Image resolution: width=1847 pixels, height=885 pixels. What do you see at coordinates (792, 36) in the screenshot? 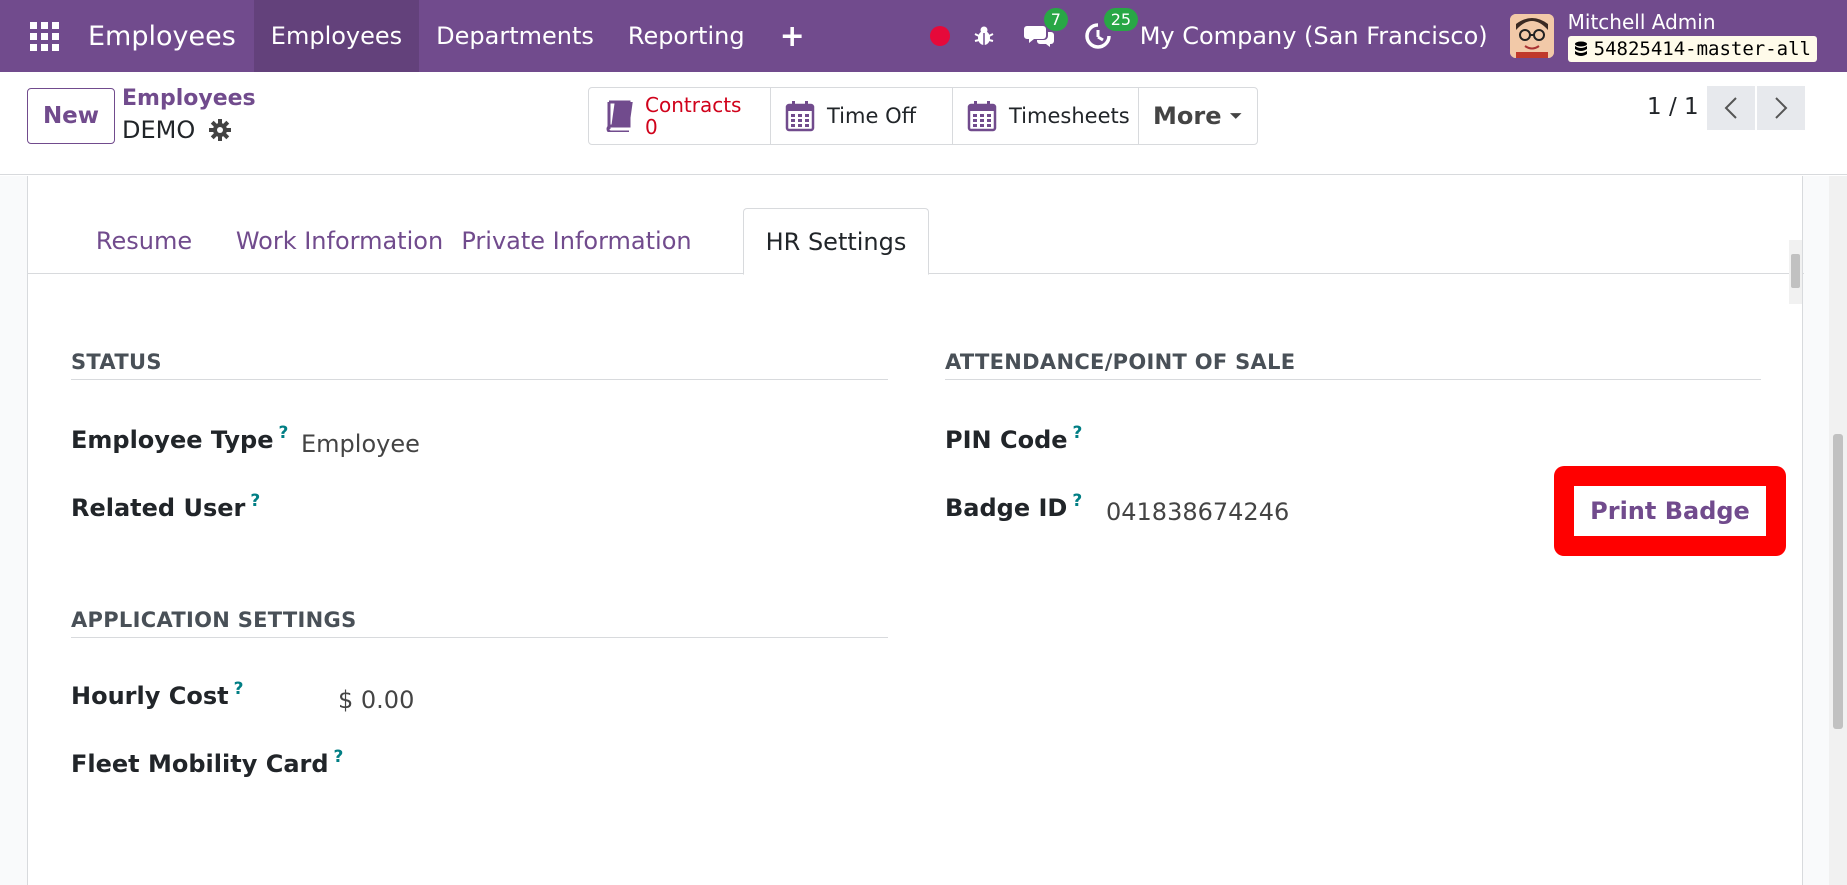
I see `add-menu-button: +` at bounding box center [792, 36].